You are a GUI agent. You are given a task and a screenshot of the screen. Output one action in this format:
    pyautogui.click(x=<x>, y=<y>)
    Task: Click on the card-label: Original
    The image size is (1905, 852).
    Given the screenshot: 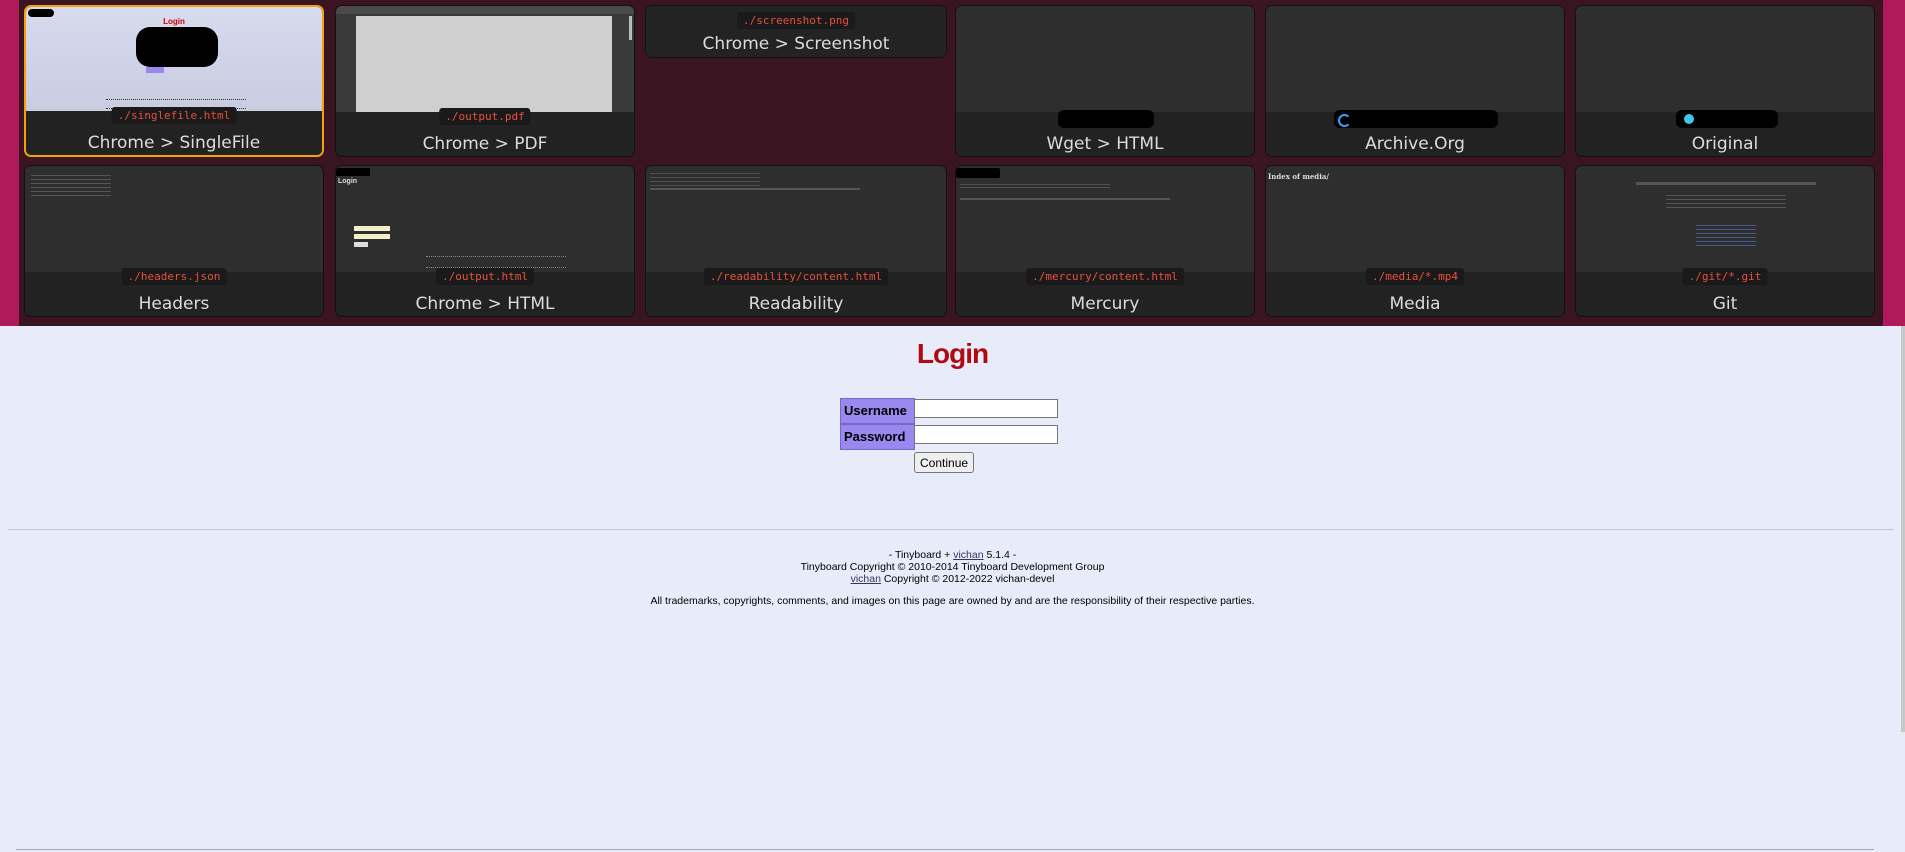 What is the action you would take?
    pyautogui.click(x=1725, y=144)
    